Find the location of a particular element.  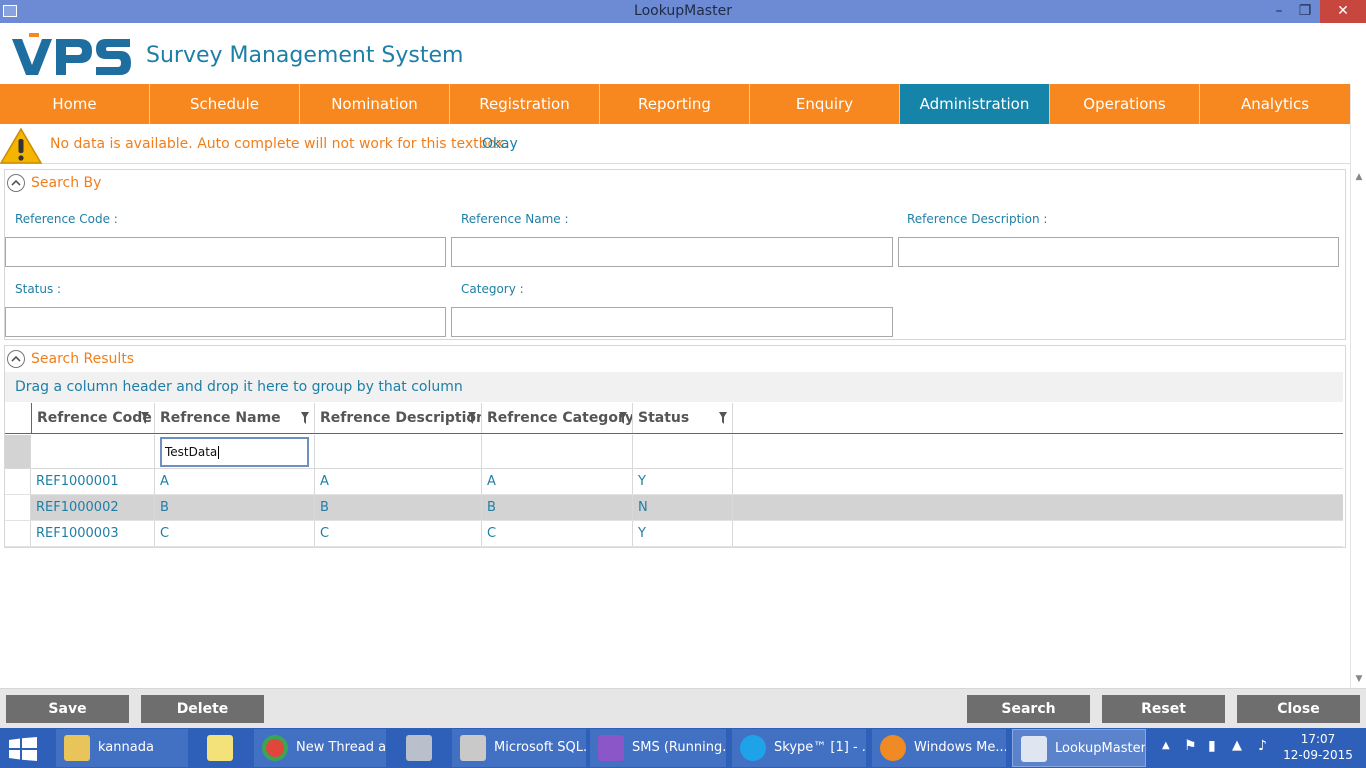

col-header-status: Status is located at coordinates (683, 418).